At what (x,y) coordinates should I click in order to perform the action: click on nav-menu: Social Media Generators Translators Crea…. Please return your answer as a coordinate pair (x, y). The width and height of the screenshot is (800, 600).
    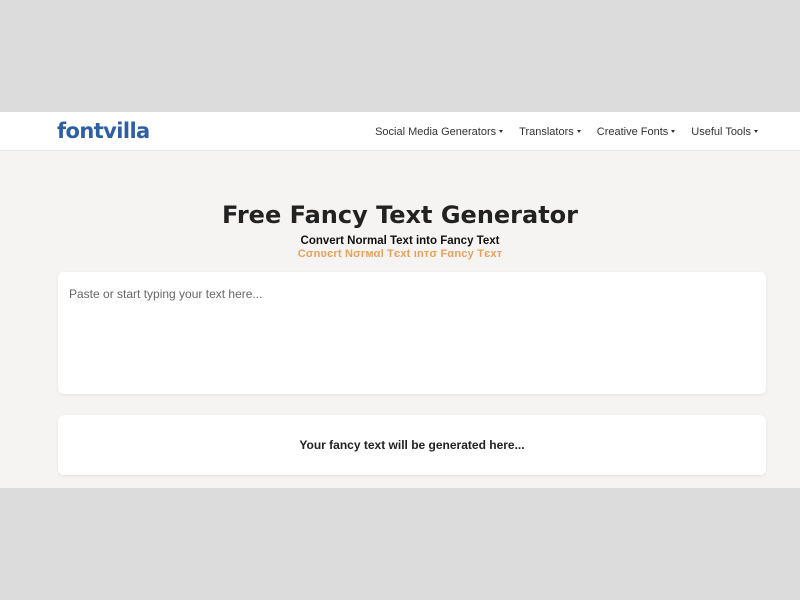
    Looking at the image, I should click on (558, 131).